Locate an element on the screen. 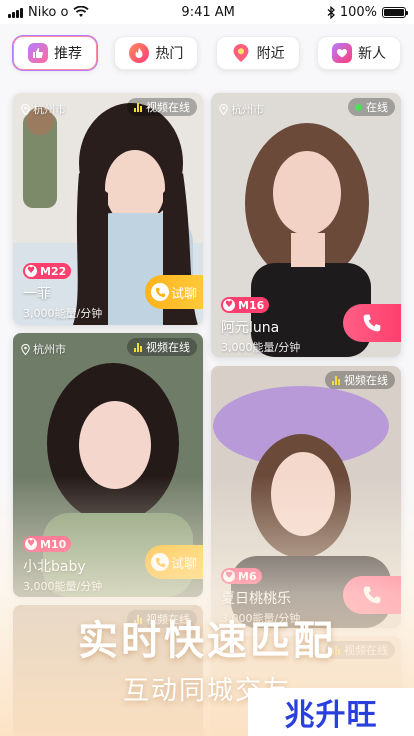  level-badge: ♥ M10 is located at coordinates (47, 544).